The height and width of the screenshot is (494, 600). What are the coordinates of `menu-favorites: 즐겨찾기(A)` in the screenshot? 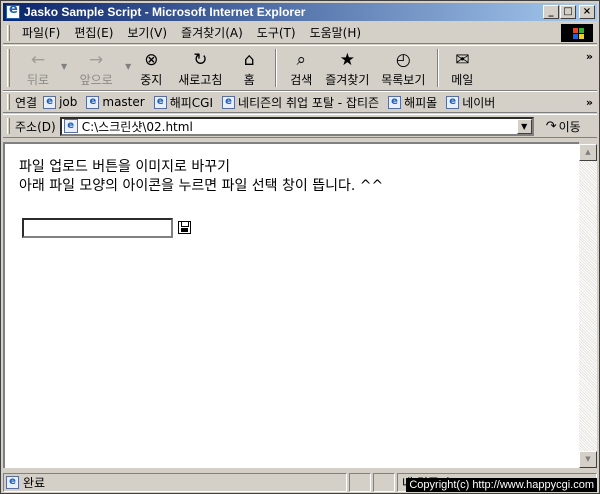 It's located at (212, 32).